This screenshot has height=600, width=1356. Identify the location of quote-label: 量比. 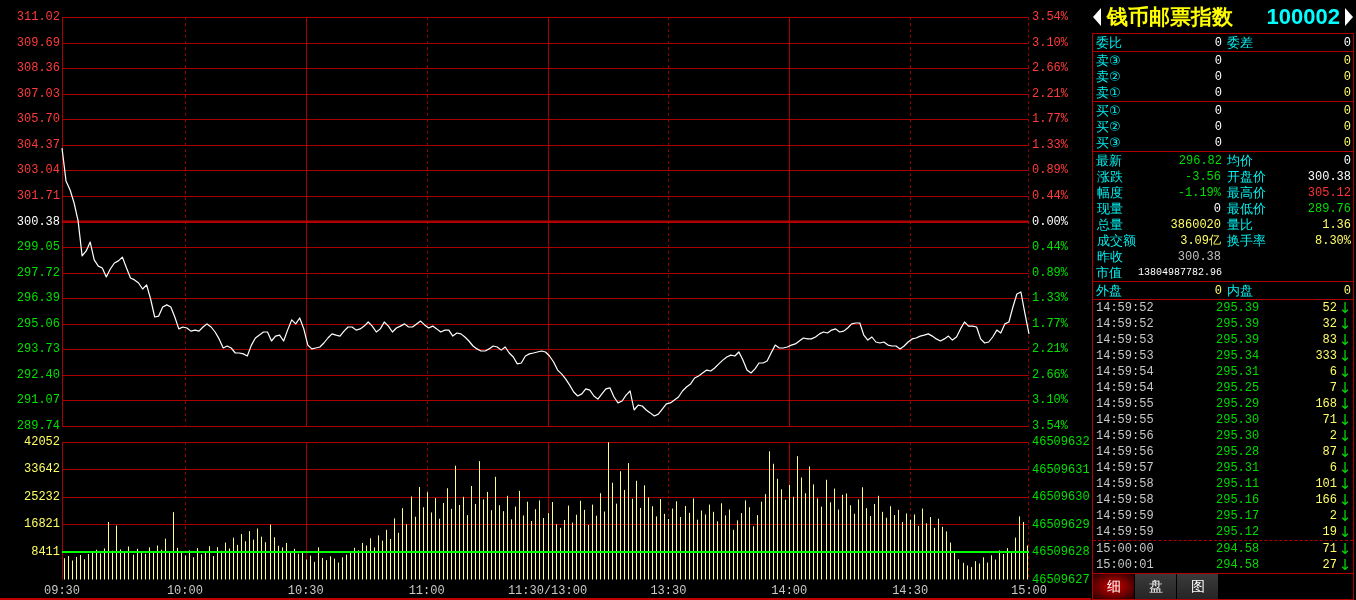
(1240, 225).